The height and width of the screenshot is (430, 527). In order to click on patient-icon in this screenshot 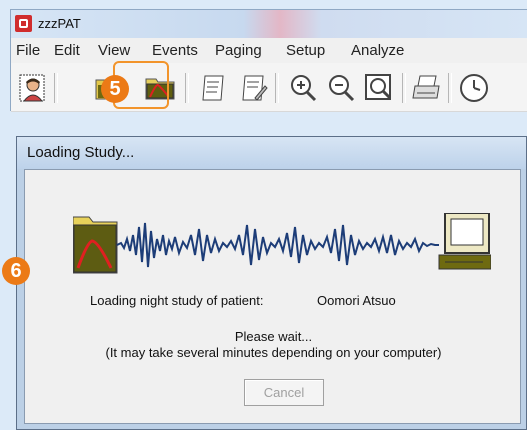, I will do `click(33, 88)`.